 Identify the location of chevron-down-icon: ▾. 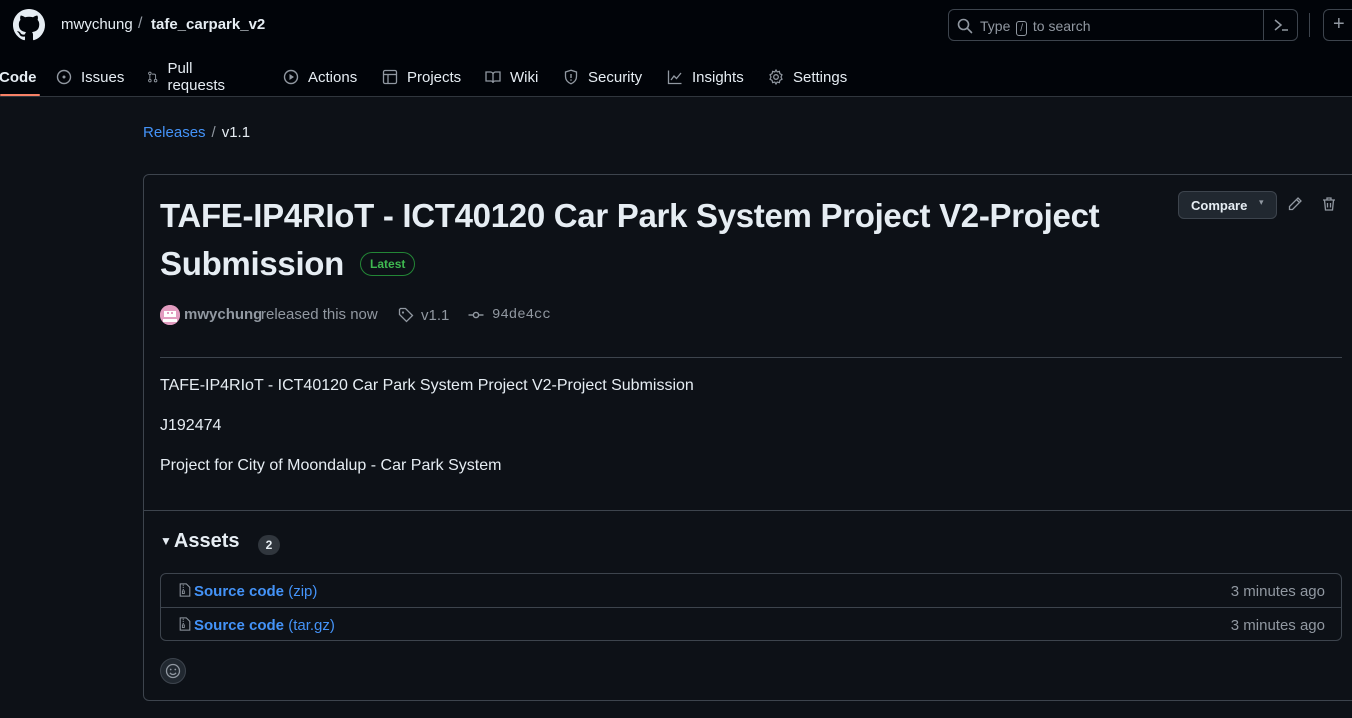
(1261, 202).